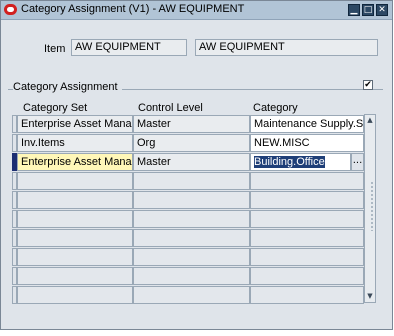  I want to click on selected-text: Building.Office, so click(289, 162).